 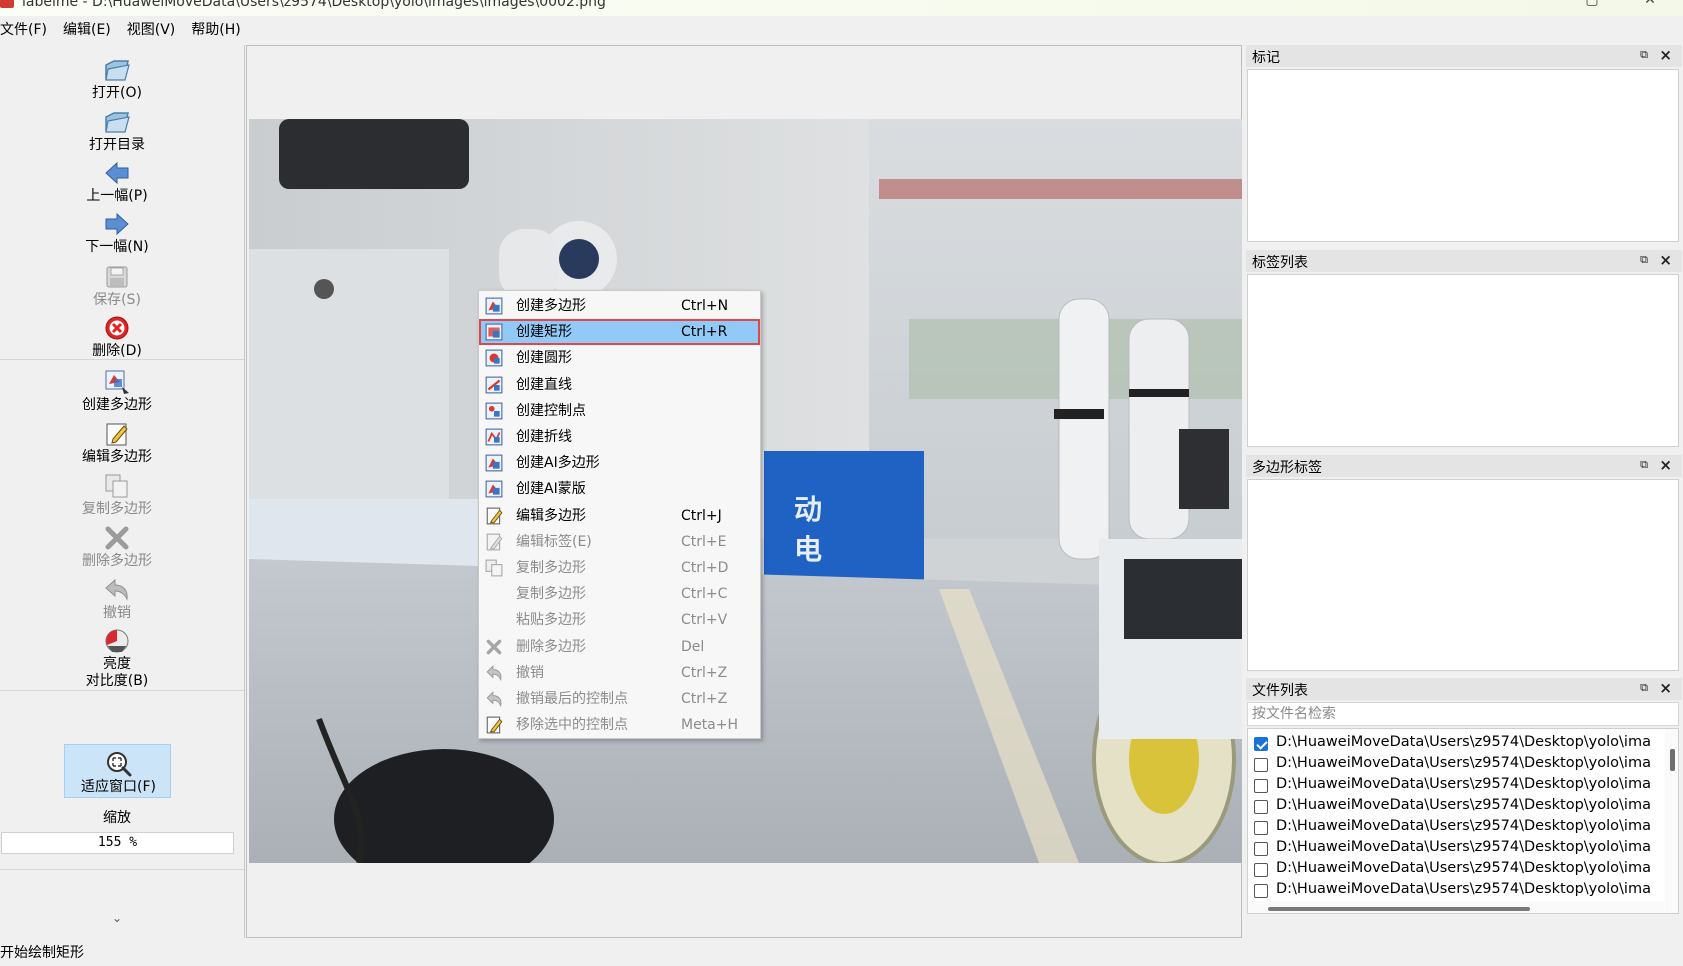 What do you see at coordinates (494, 672) in the screenshot?
I see `undo-icon` at bounding box center [494, 672].